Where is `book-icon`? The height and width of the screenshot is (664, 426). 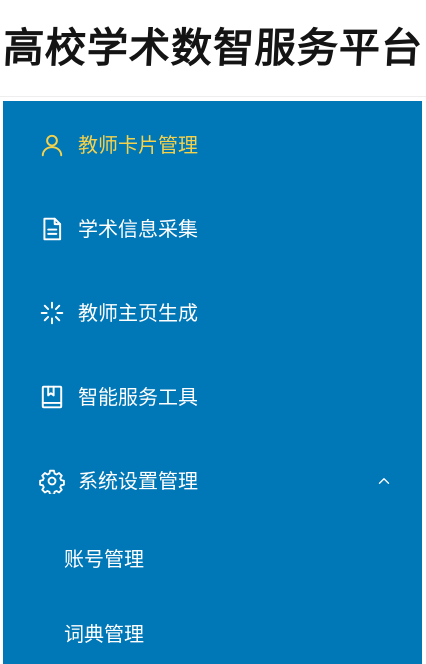
book-icon is located at coordinates (52, 397).